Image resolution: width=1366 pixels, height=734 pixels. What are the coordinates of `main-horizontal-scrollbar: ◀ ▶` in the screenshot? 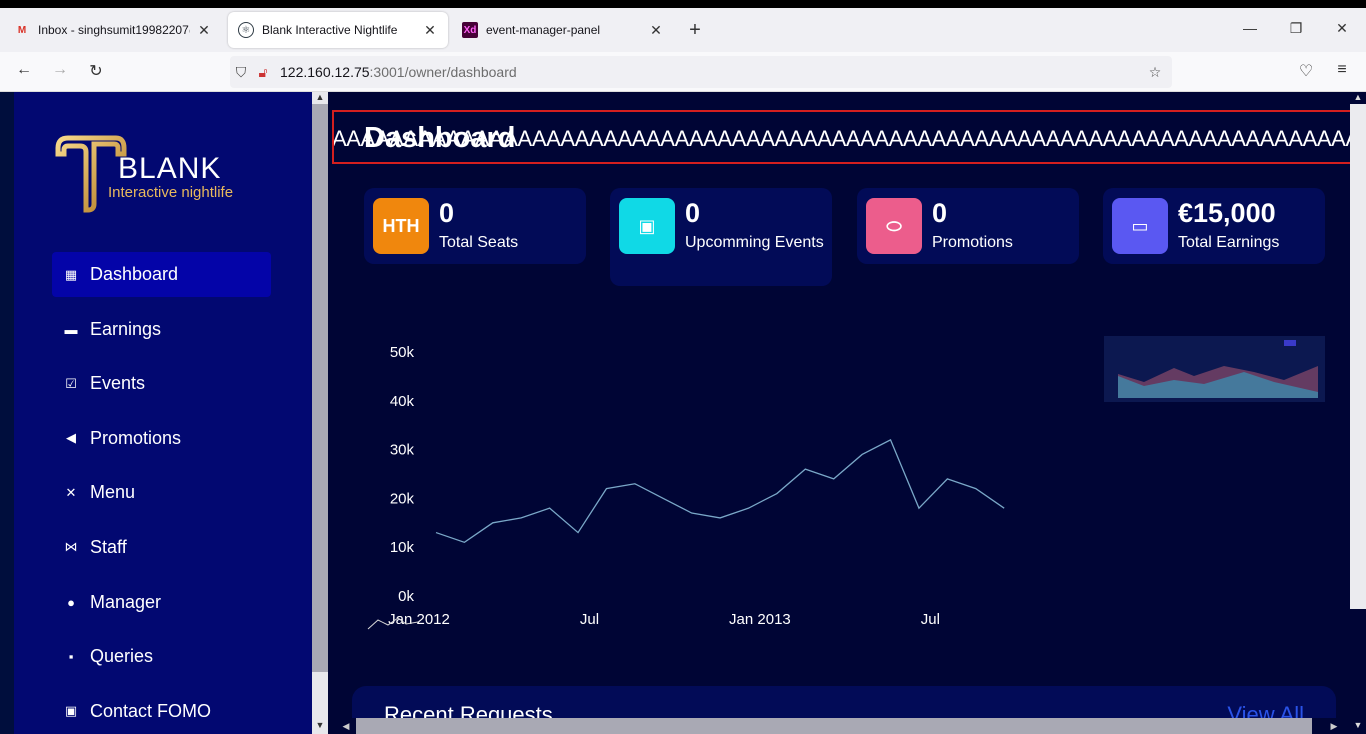 It's located at (839, 726).